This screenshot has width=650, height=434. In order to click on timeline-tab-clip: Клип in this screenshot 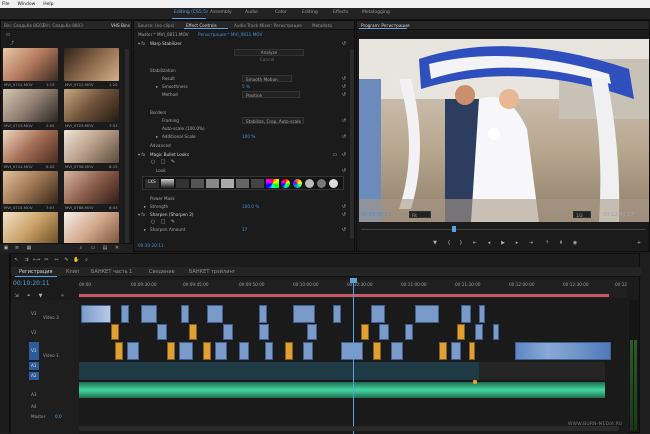, I will do `click(72, 272)`.